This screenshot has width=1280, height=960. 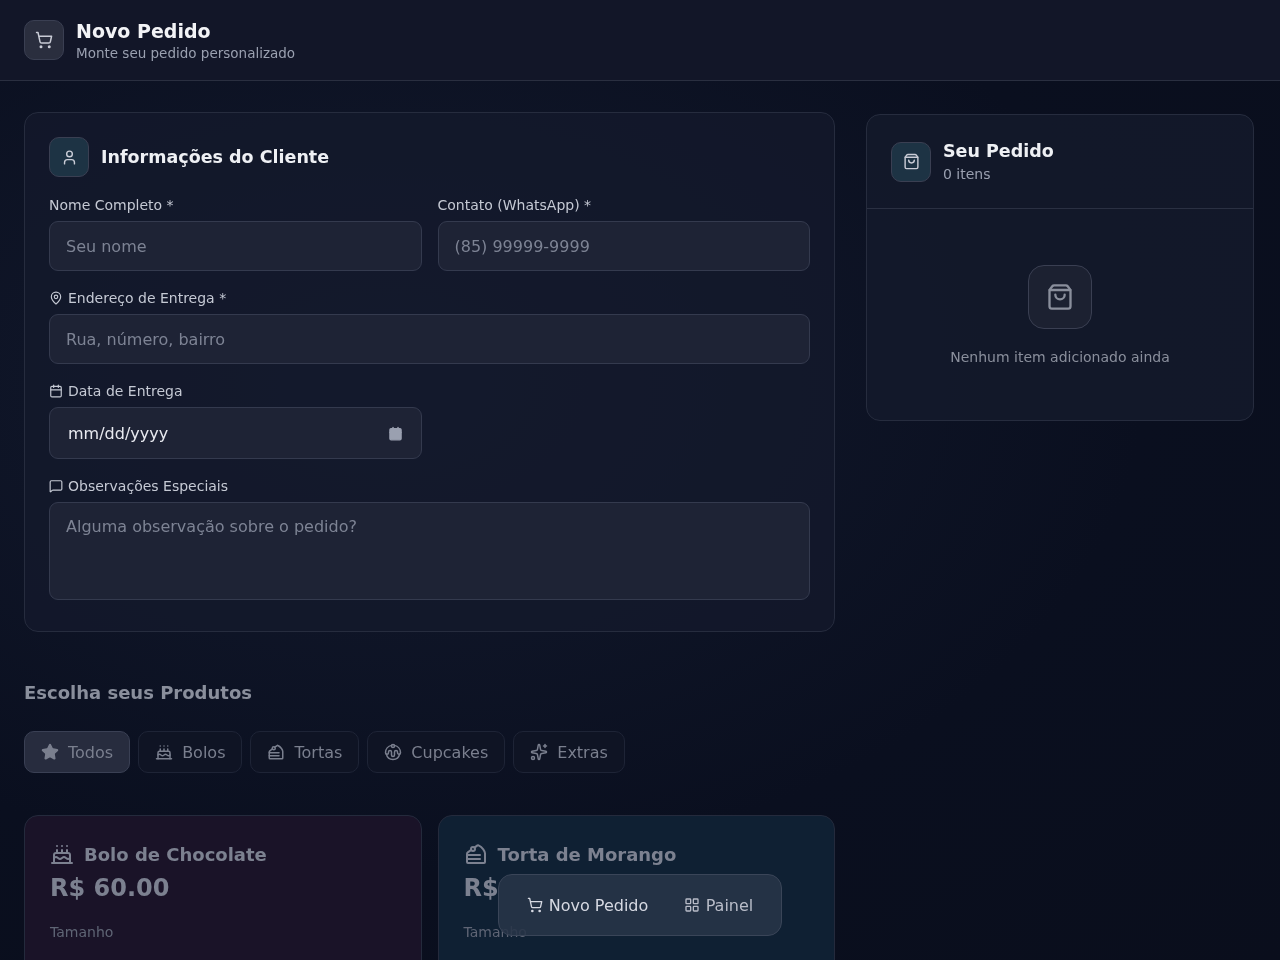 What do you see at coordinates (56, 486) in the screenshot?
I see `message-icon` at bounding box center [56, 486].